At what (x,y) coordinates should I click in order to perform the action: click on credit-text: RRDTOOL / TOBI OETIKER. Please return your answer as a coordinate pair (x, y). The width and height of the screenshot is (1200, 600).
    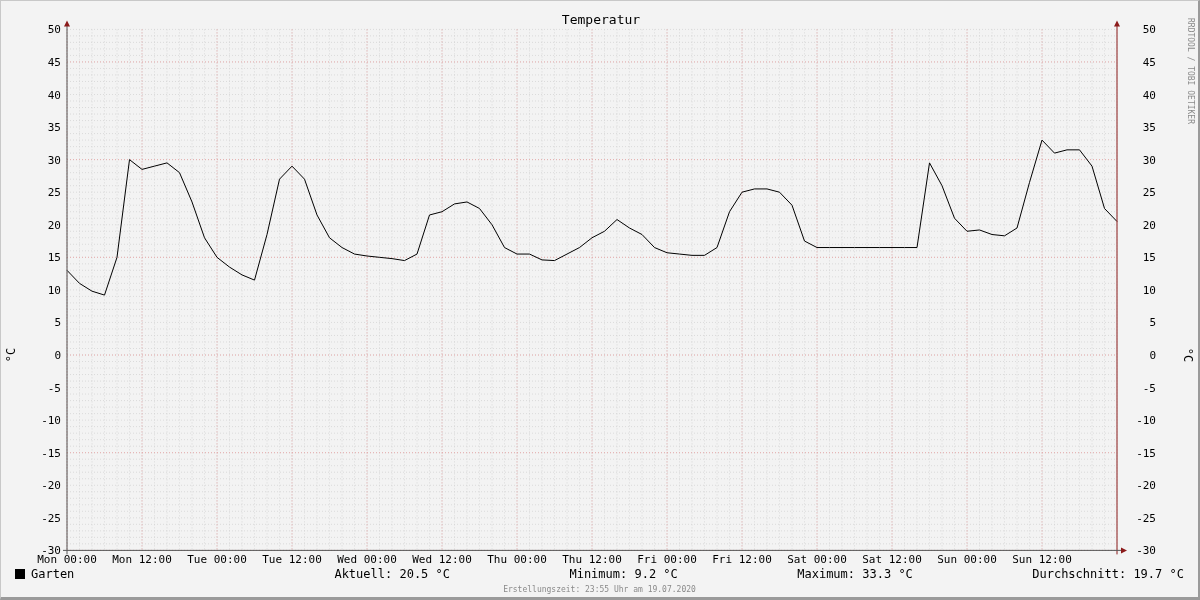
    Looking at the image, I should click on (1190, 71).